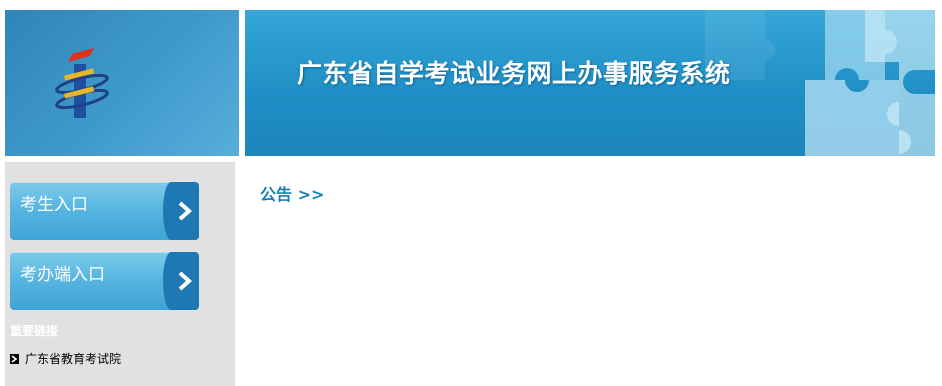 The height and width of the screenshot is (386, 942). Describe the element at coordinates (292, 193) in the screenshot. I see `notice-heading: 公告 >>` at that location.